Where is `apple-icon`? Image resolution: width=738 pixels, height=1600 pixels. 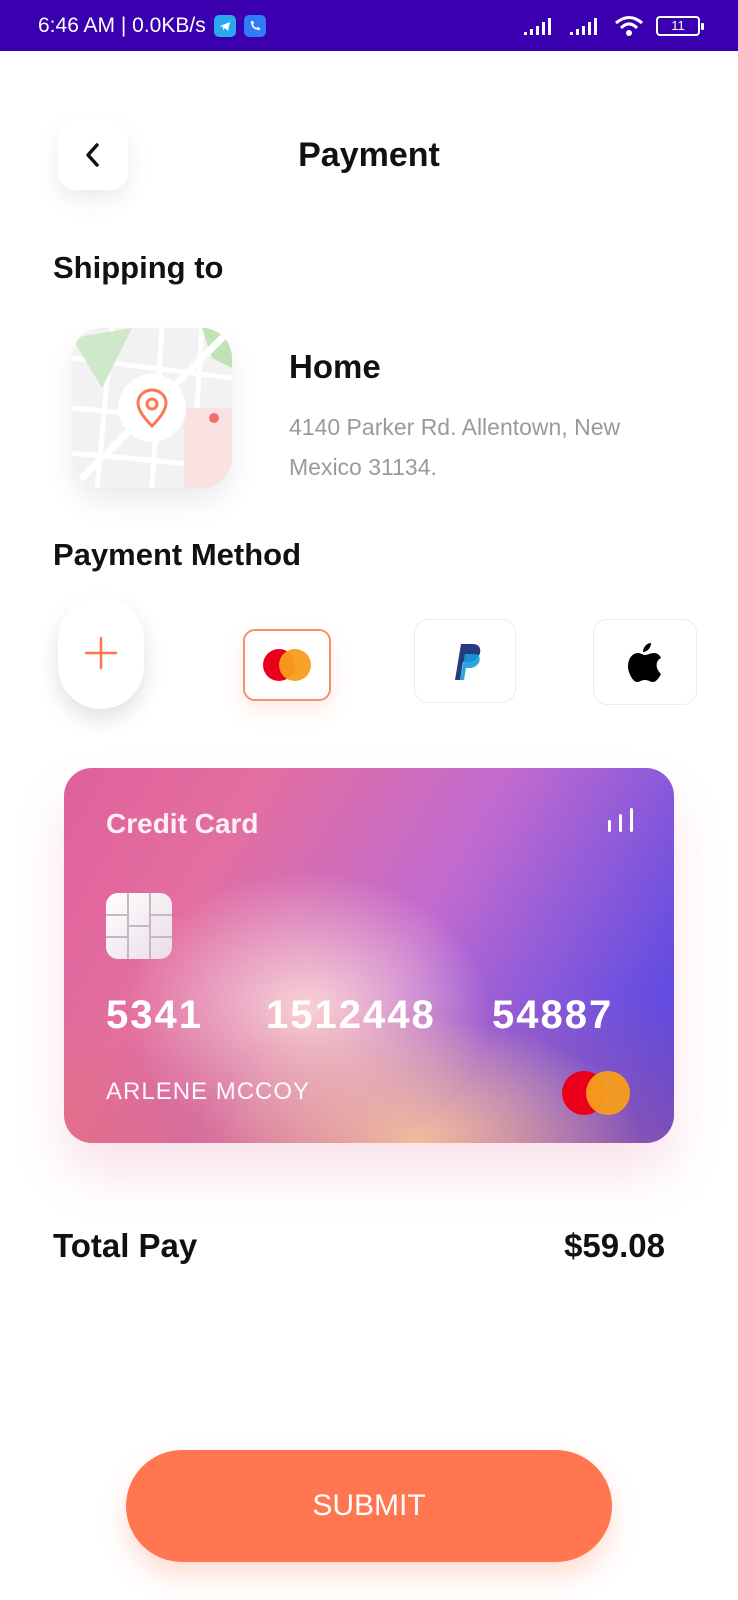 apple-icon is located at coordinates (644, 662).